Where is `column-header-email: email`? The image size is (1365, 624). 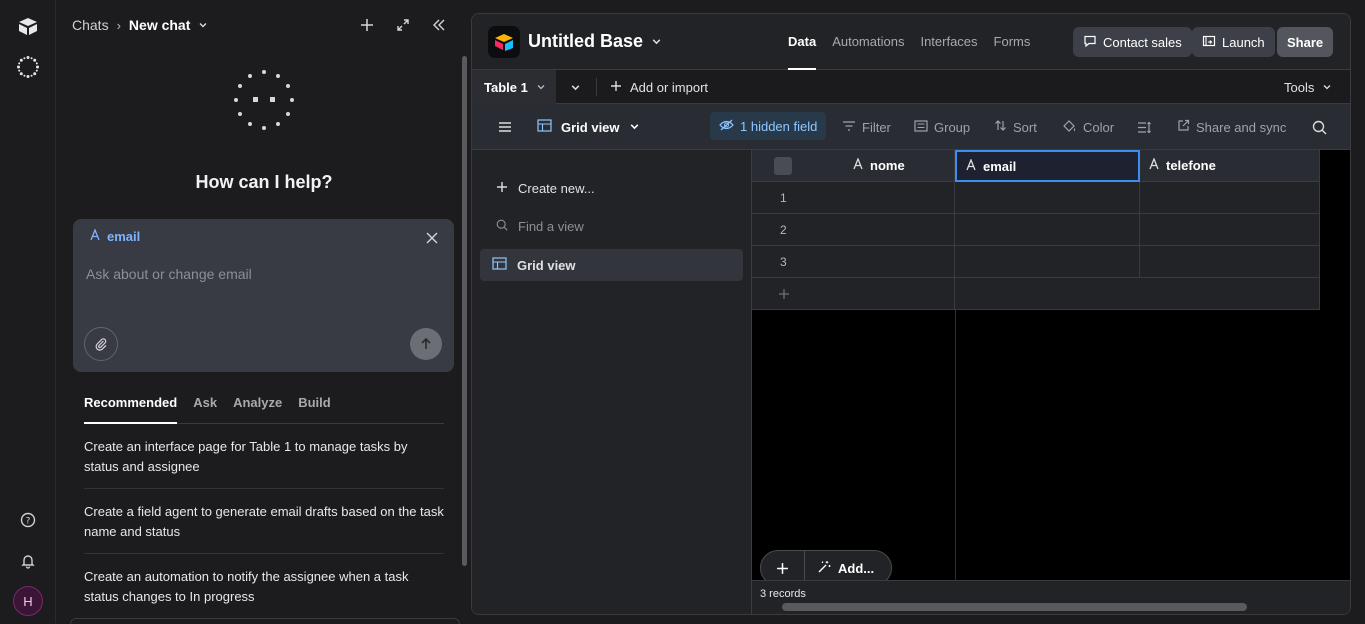
column-header-email: email is located at coordinates (1000, 166).